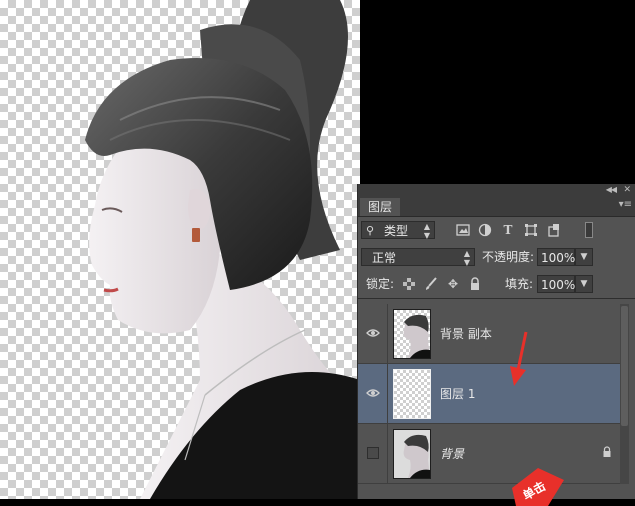 The height and width of the screenshot is (506, 635). Describe the element at coordinates (380, 284) in the screenshot. I see `lock-label: 锁定:` at that location.